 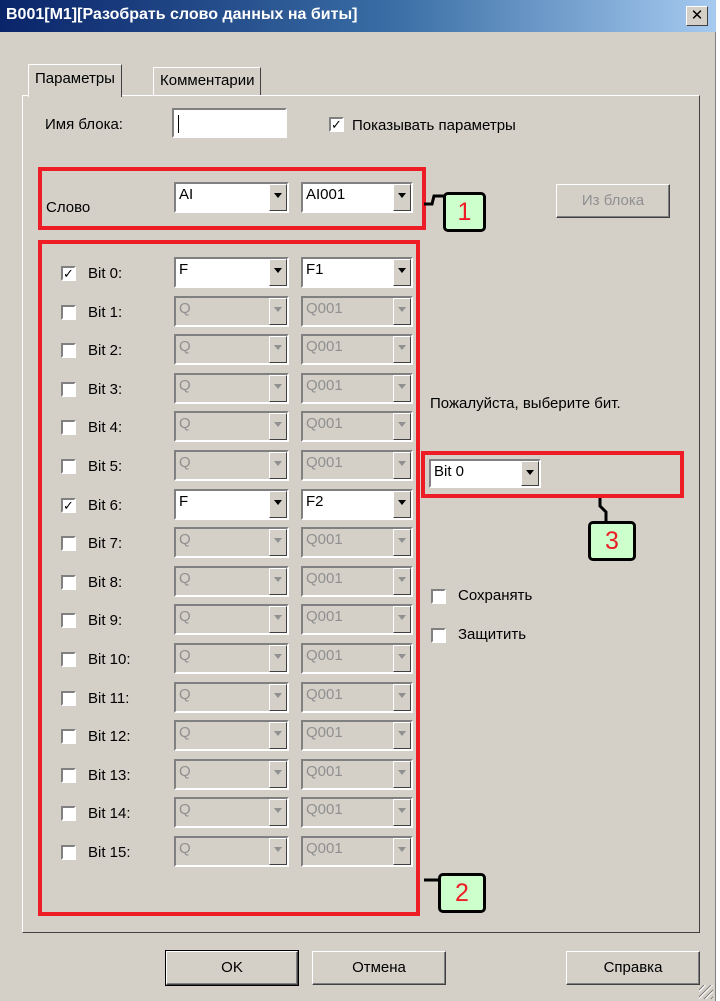 What do you see at coordinates (178, 124) in the screenshot?
I see `text-caret` at bounding box center [178, 124].